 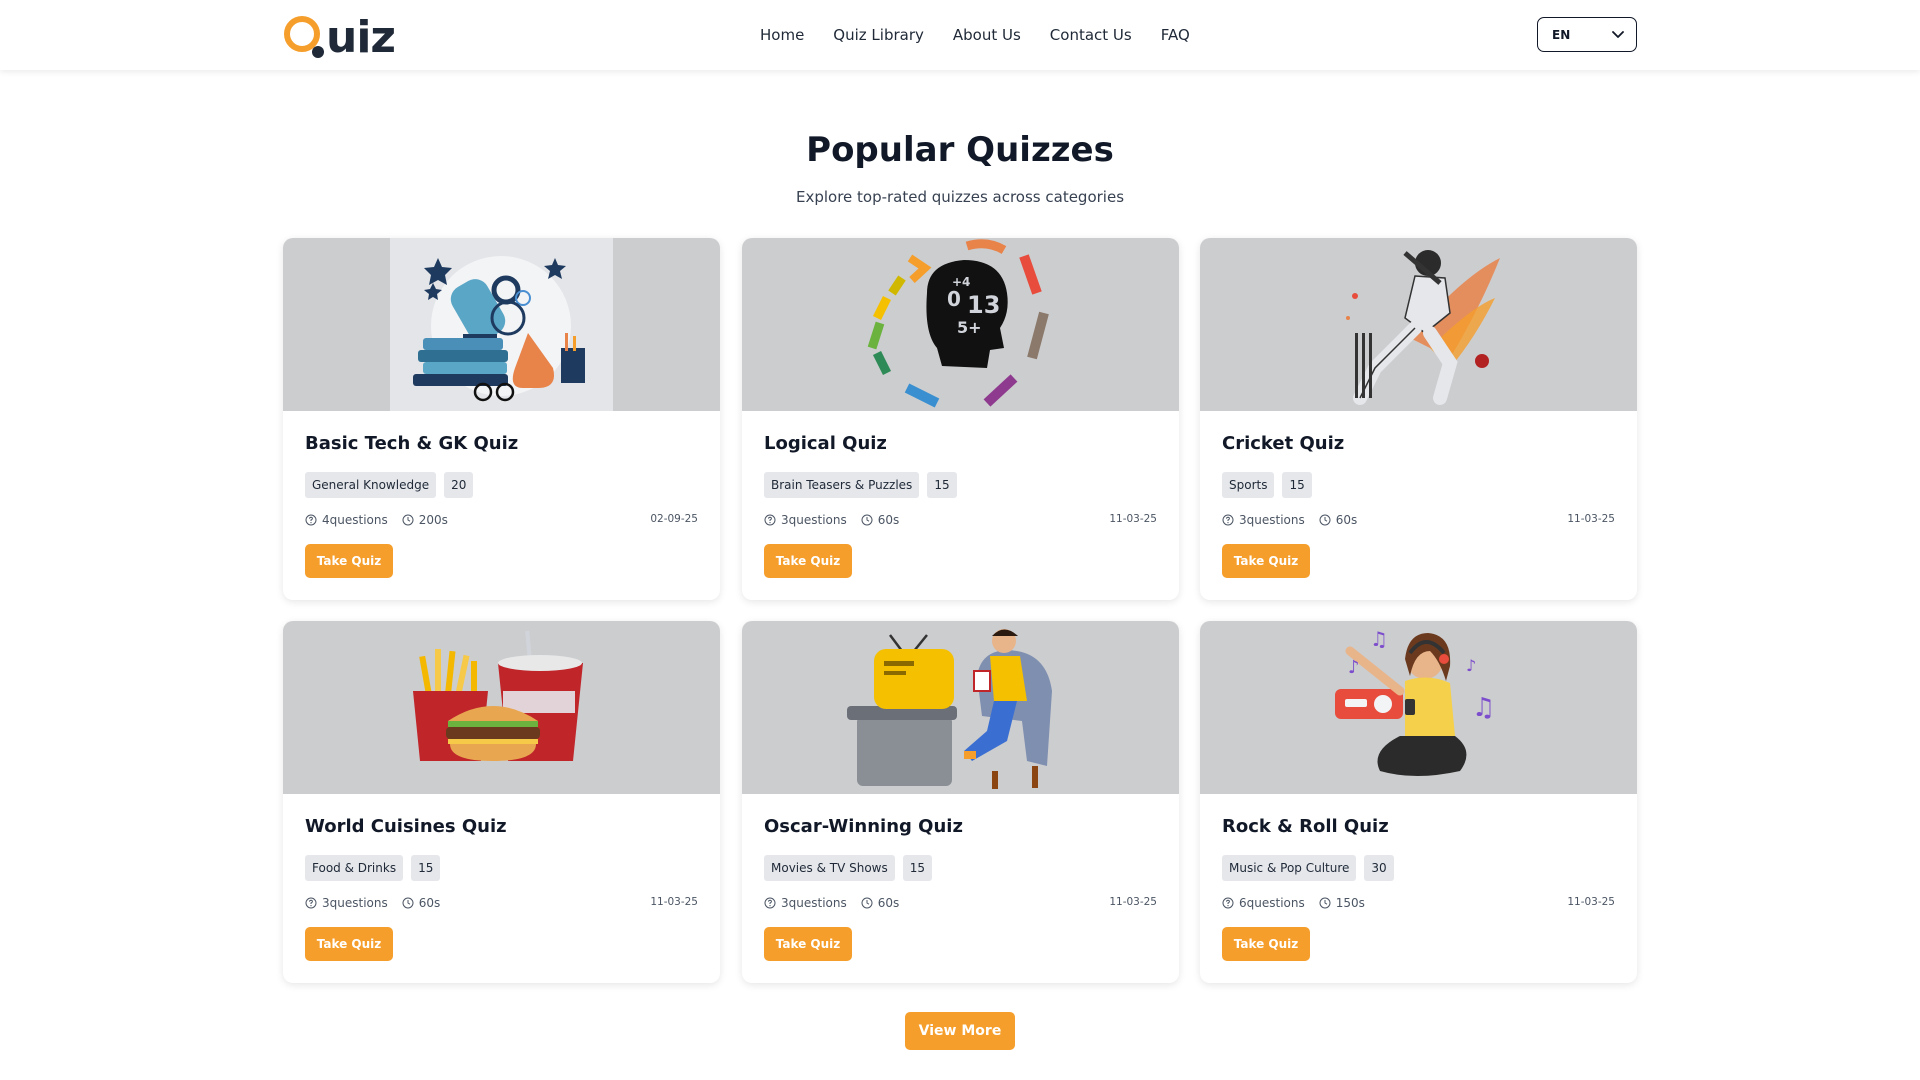 What do you see at coordinates (983, 305) in the screenshot?
I see `svg-text: 13` at bounding box center [983, 305].